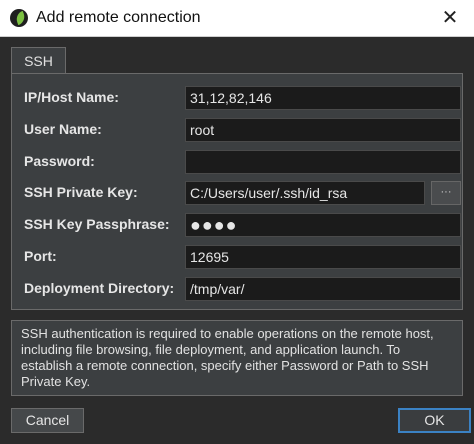 The width and height of the screenshot is (474, 444). What do you see at coordinates (323, 289) in the screenshot?
I see `deploy-dir-input: /tmp/var/` at bounding box center [323, 289].